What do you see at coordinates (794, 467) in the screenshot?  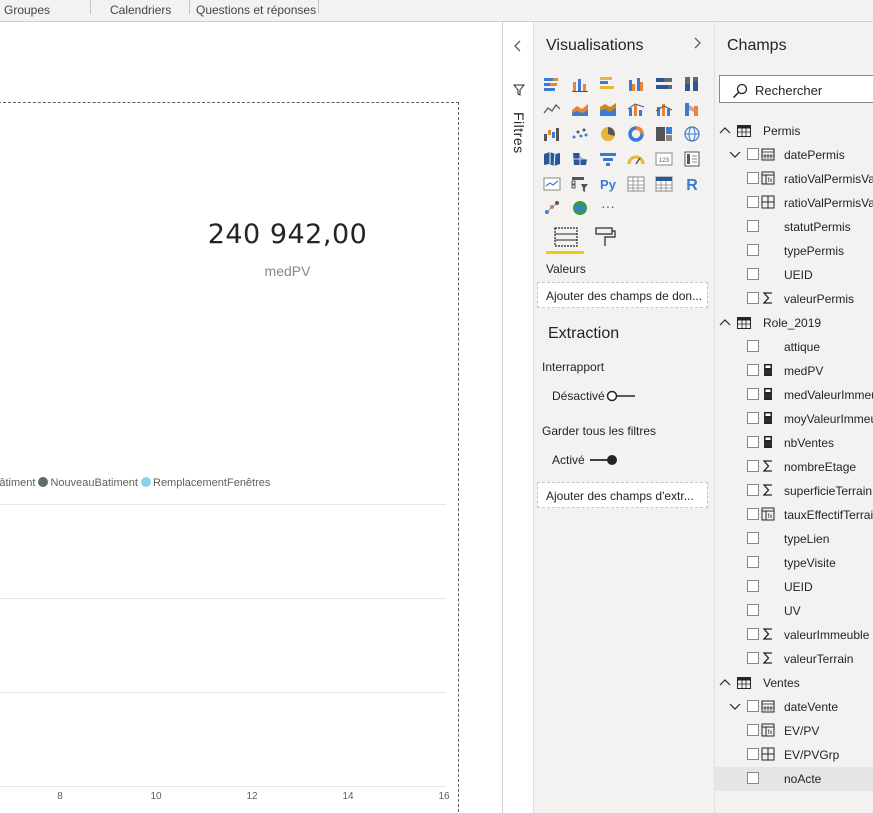 I see `field-row: nombreEtage` at bounding box center [794, 467].